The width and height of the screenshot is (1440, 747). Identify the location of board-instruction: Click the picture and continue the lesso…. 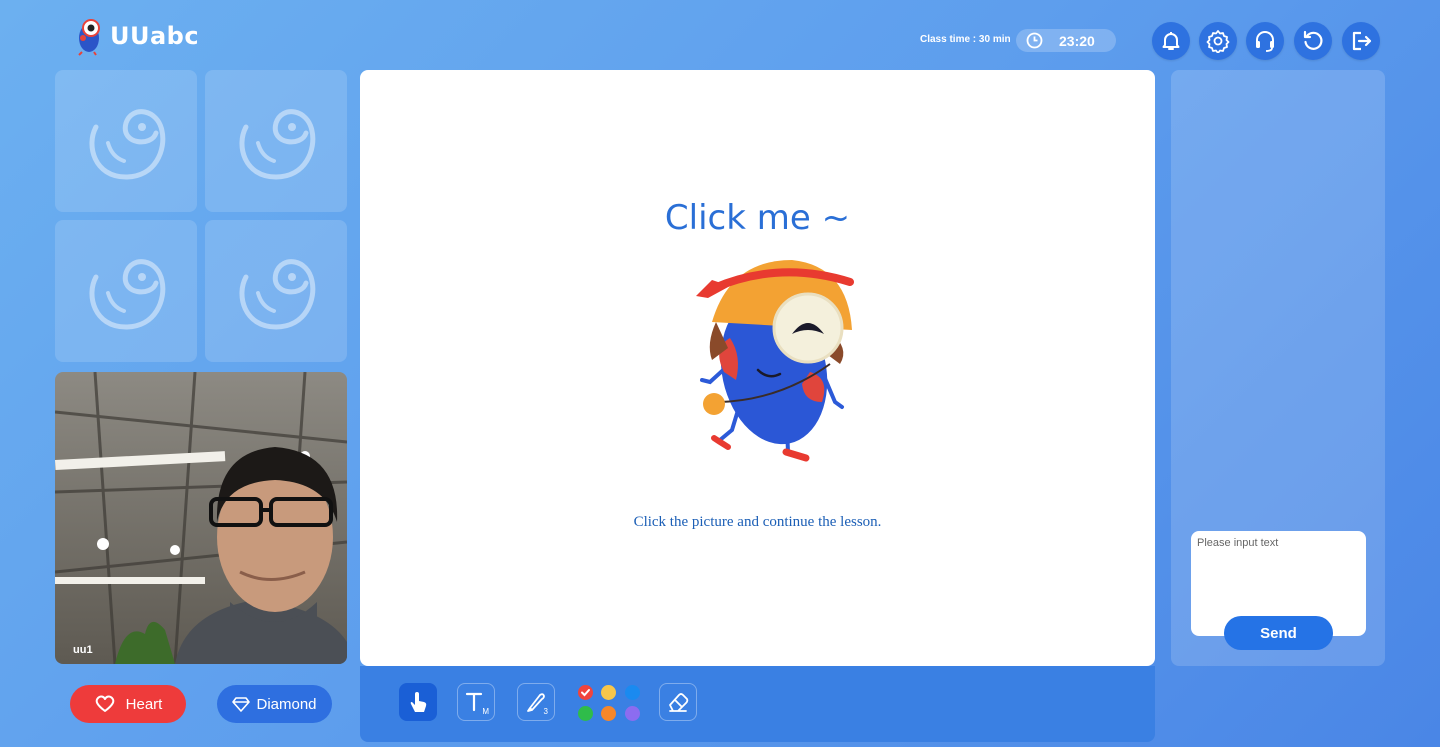
(757, 522).